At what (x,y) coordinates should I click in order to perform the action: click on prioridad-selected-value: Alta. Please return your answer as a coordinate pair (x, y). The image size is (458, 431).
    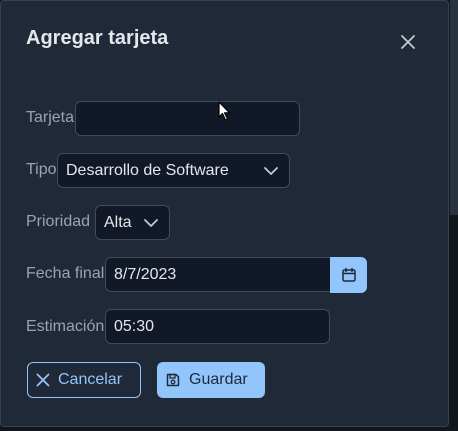
    Looking at the image, I should click on (118, 222).